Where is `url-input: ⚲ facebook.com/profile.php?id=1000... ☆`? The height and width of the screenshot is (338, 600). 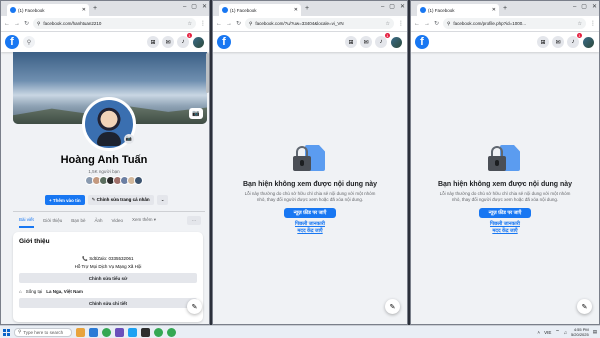 url-input: ⚲ facebook.com/profile.php?id=1000... ☆ is located at coordinates (514, 23).